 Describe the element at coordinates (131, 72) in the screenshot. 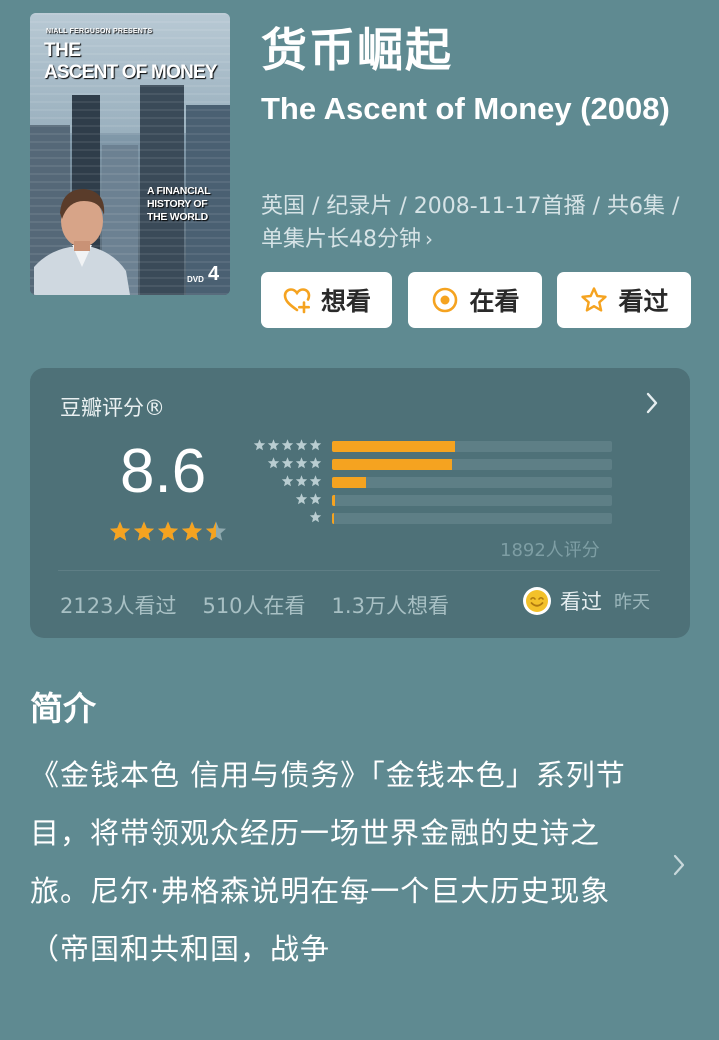

I see `poster-title-line2: ASCENT OF MONEY` at that location.